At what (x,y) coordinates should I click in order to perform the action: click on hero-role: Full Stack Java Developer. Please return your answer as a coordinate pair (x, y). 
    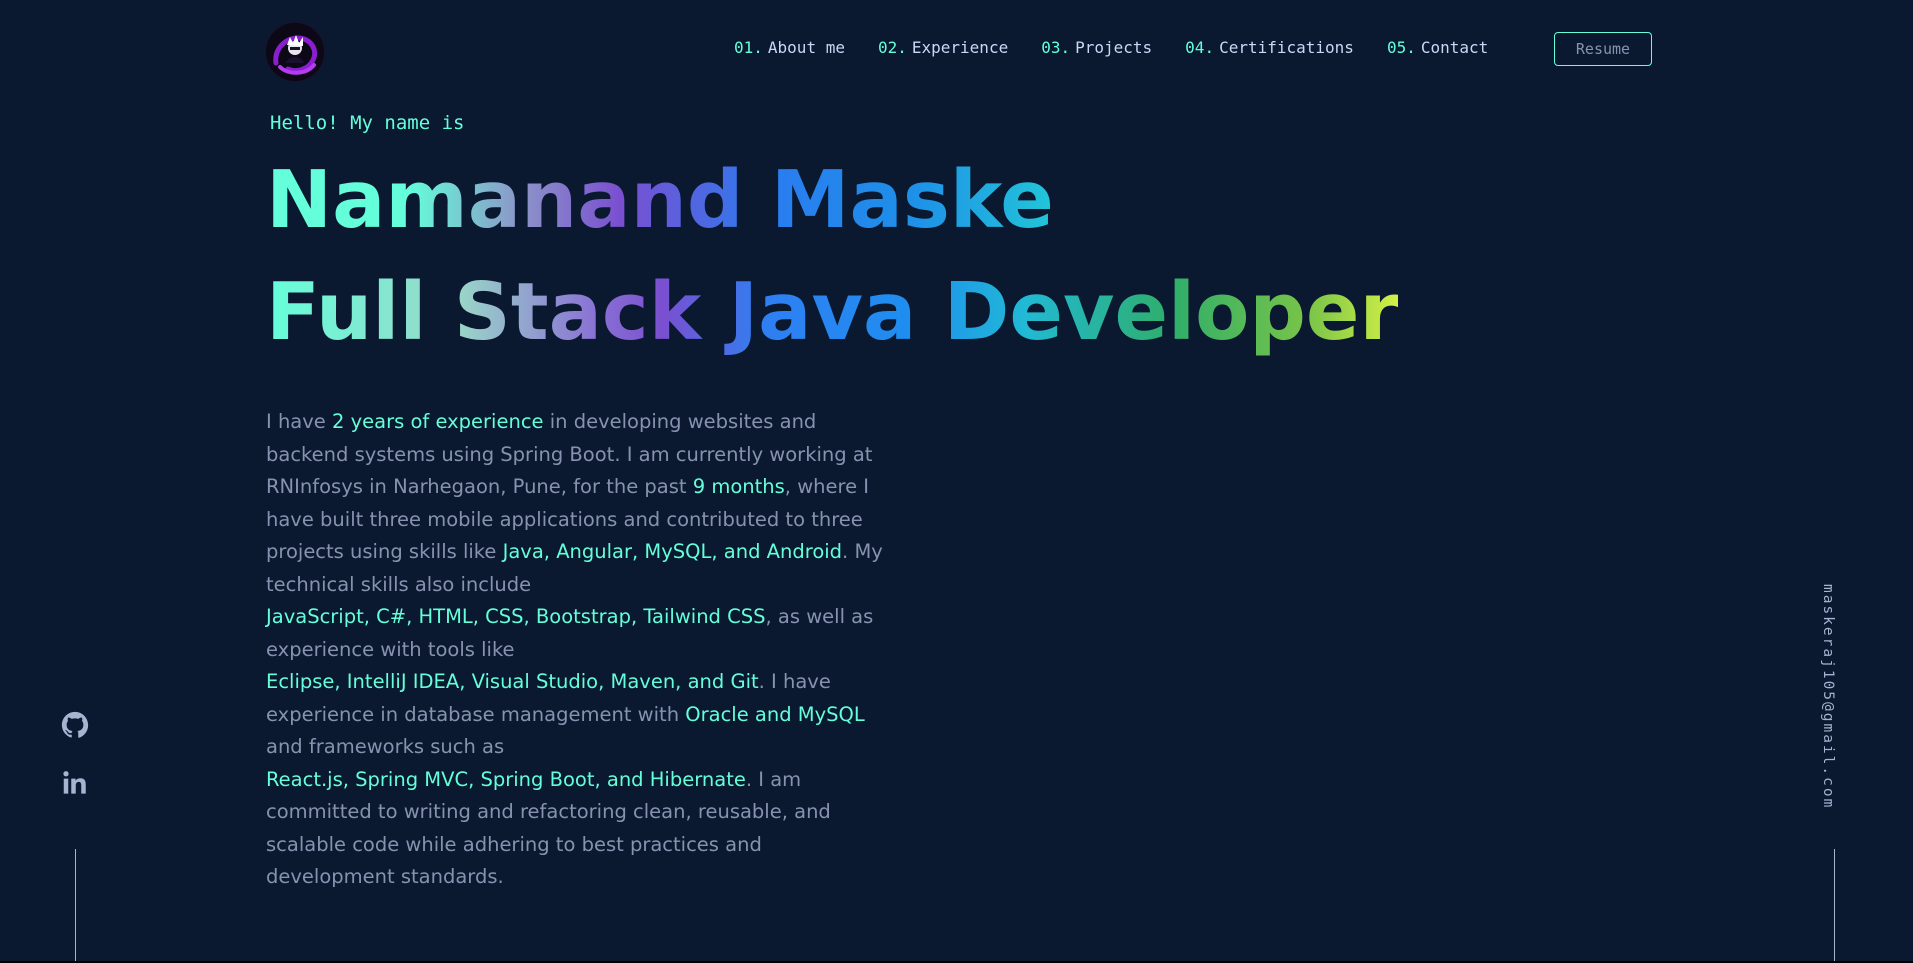
    Looking at the image, I should click on (832, 312).